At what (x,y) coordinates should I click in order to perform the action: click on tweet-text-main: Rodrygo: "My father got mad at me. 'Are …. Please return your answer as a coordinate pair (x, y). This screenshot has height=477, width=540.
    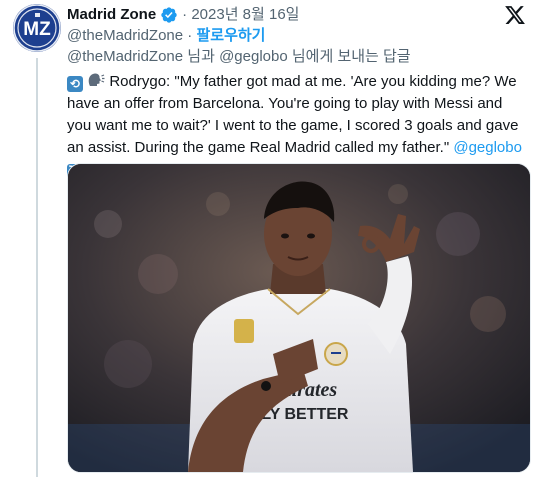
    Looking at the image, I should click on (293, 114).